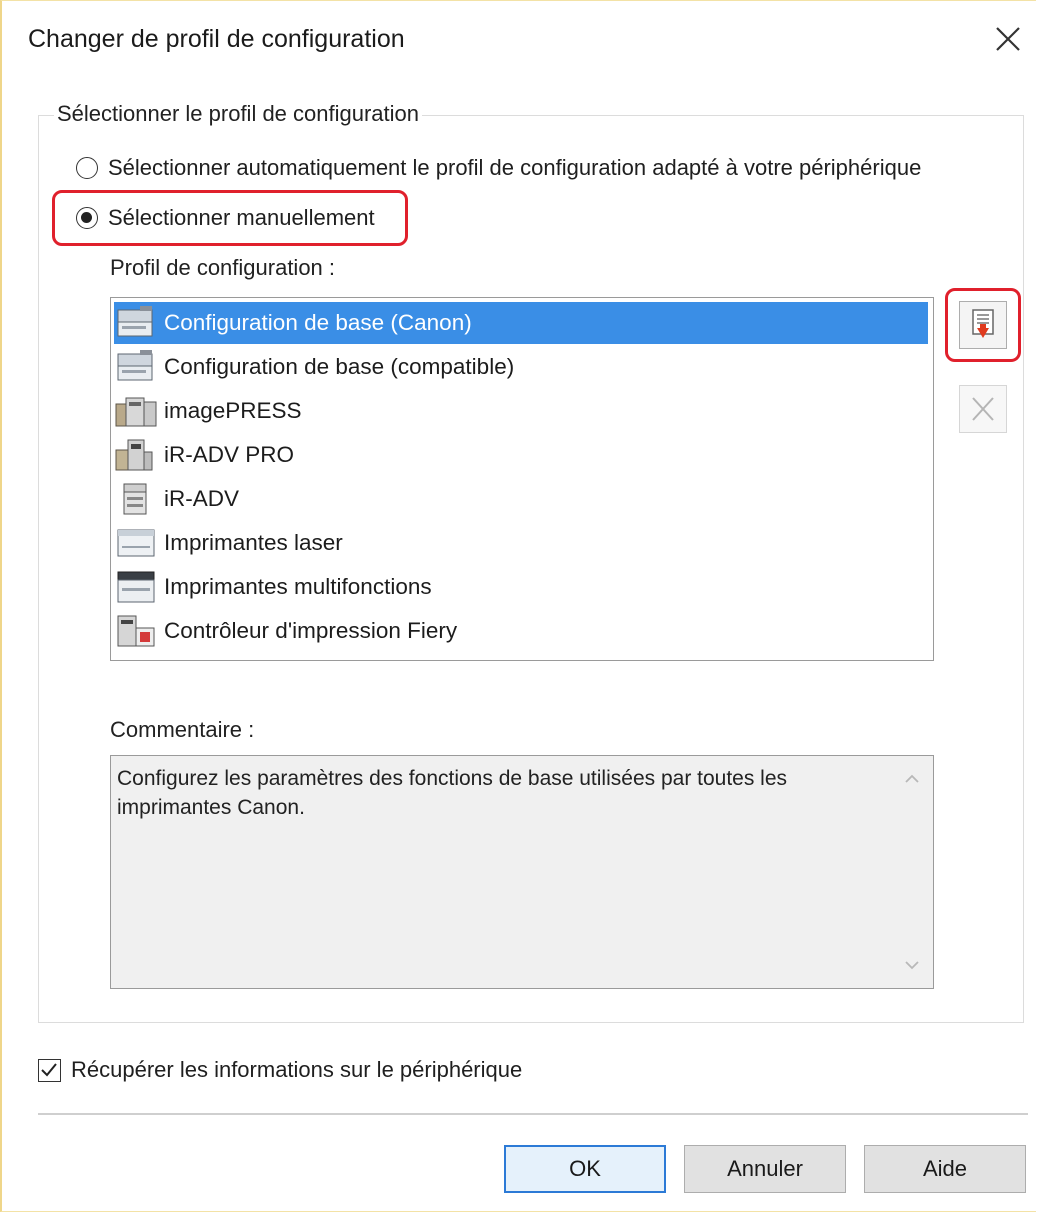 This screenshot has width=1038, height=1214. What do you see at coordinates (233, 410) in the screenshot?
I see `profile-item-label: imagePRESS` at bounding box center [233, 410].